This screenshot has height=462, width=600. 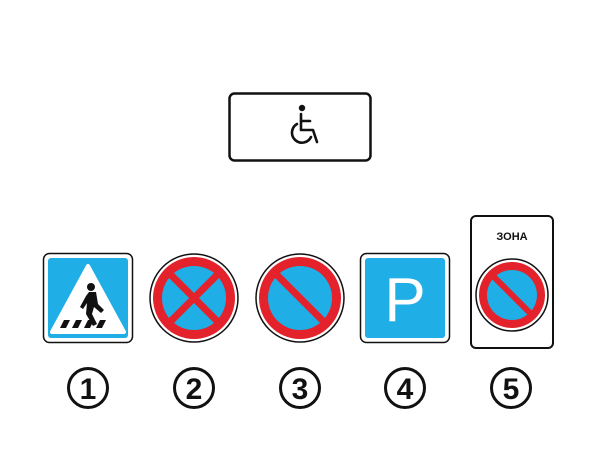 I want to click on number-badge-2: 2, so click(x=194, y=388).